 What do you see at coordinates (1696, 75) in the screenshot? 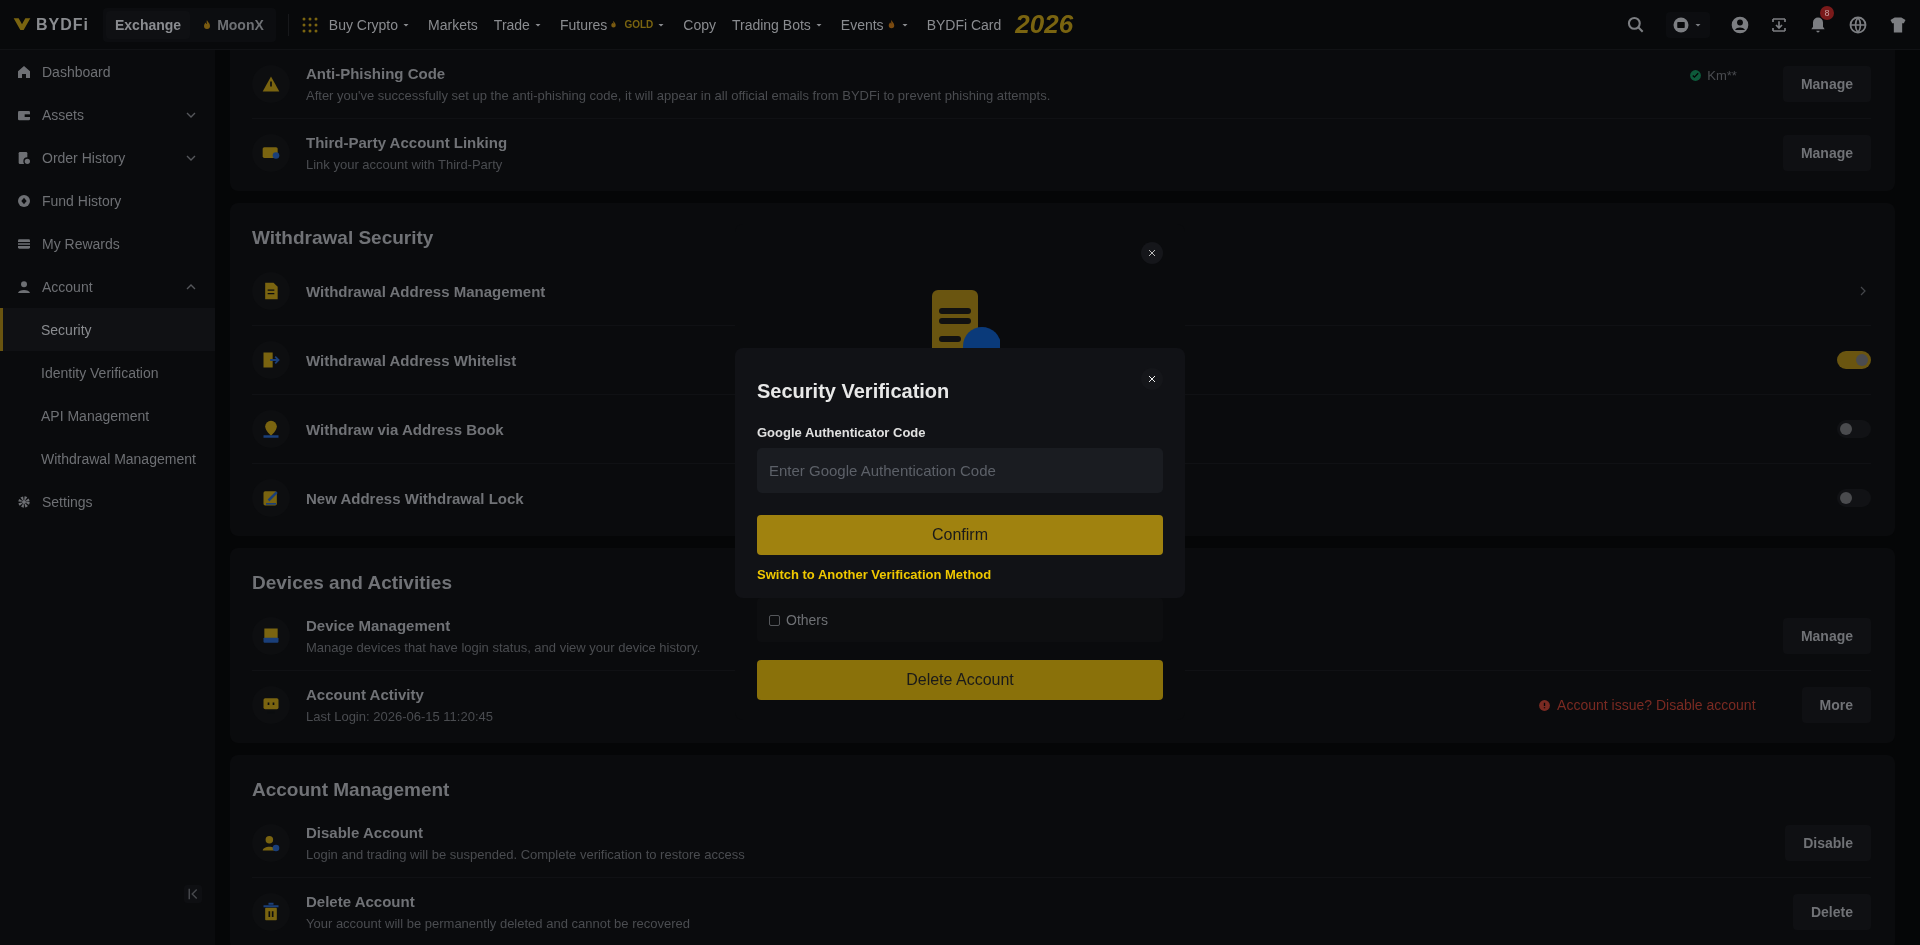
I see `check-circle-icon` at bounding box center [1696, 75].